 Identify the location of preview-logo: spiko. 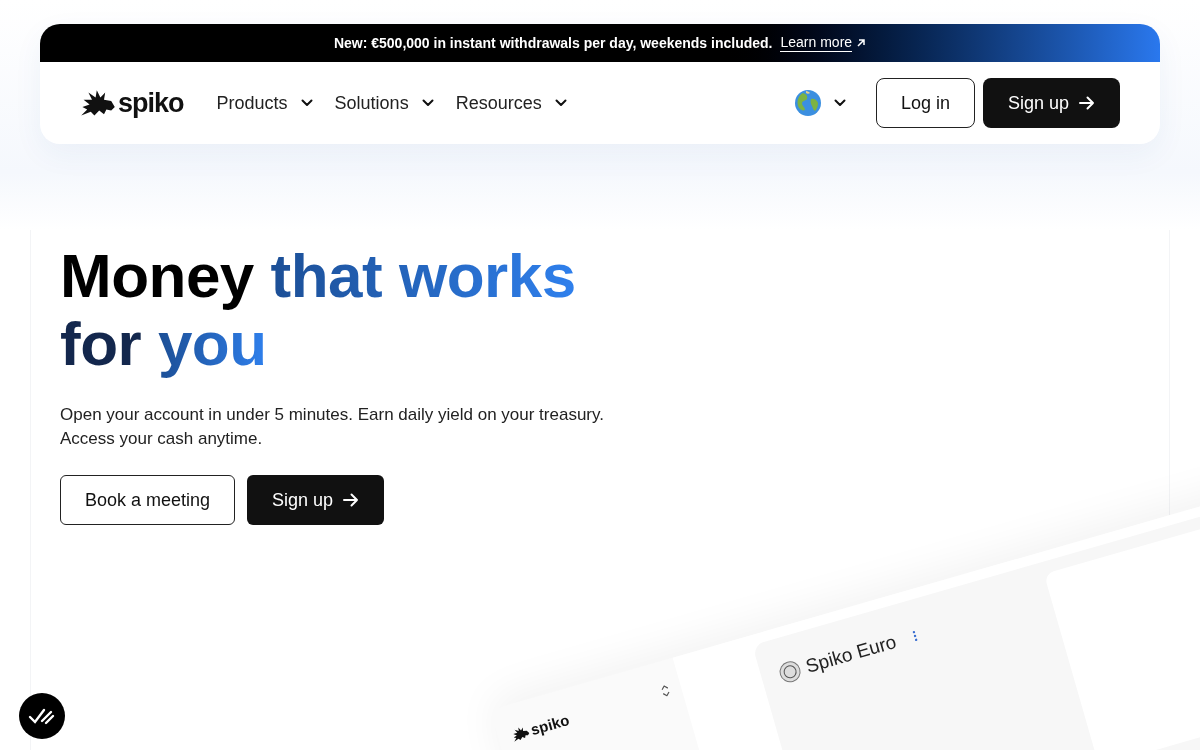
(540, 728).